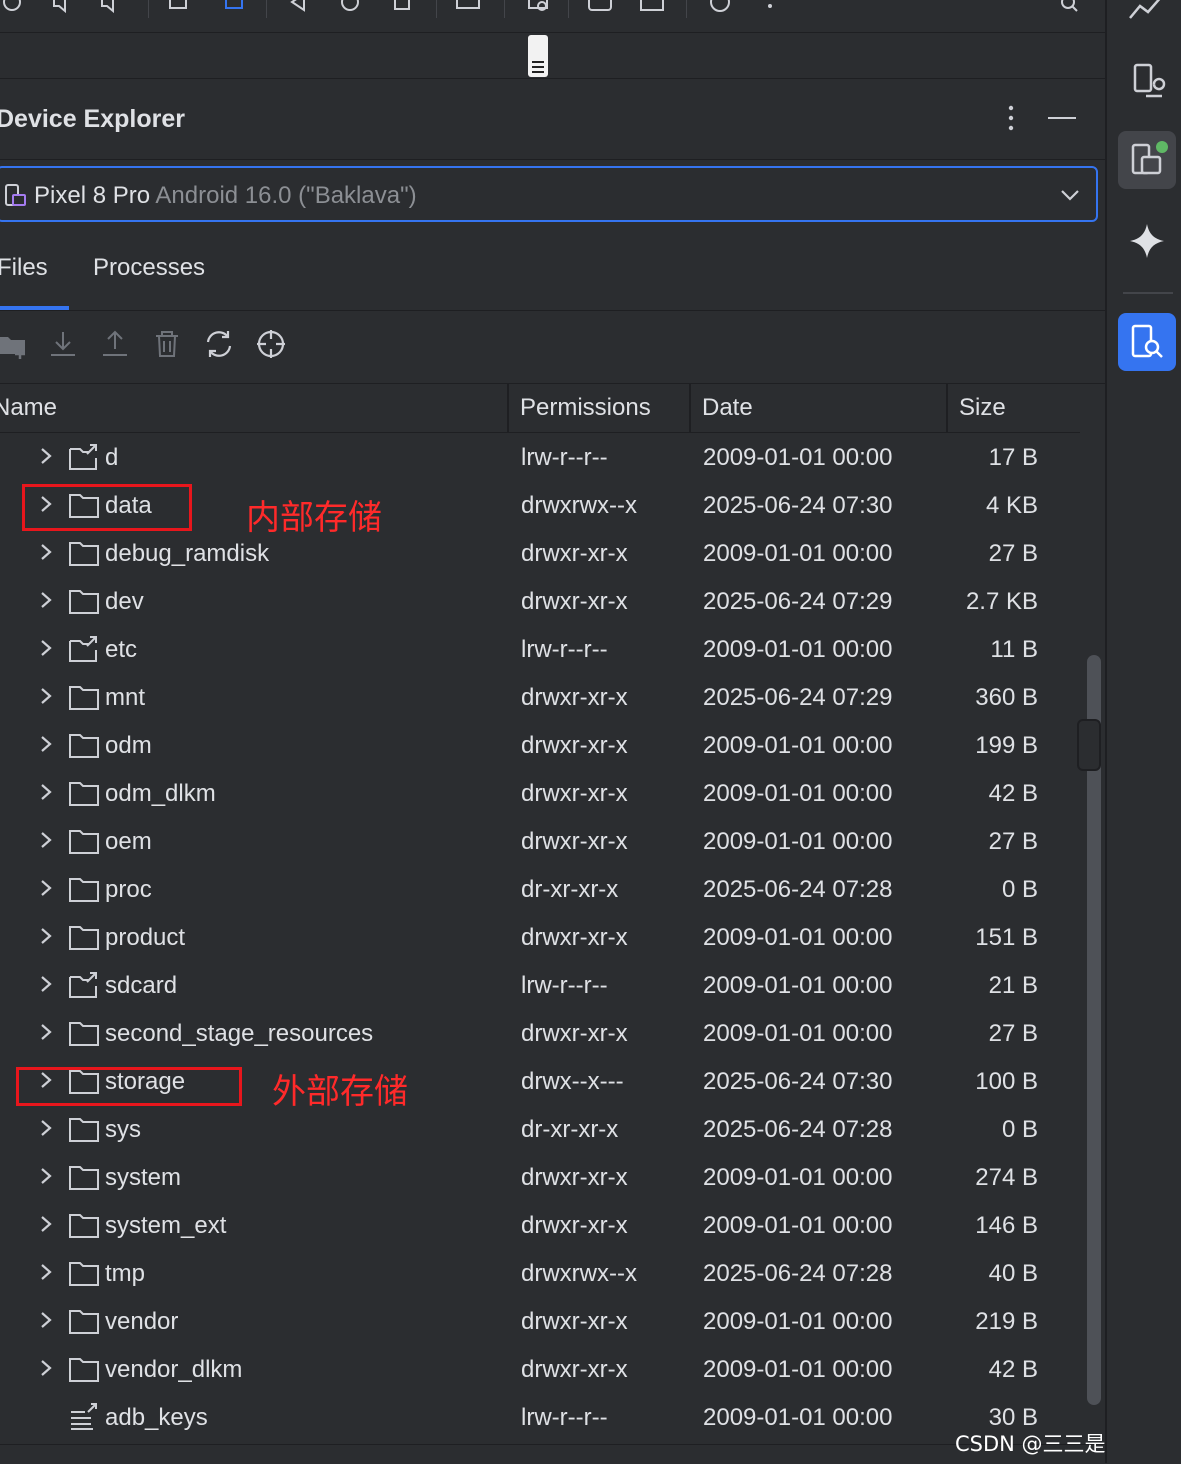 This screenshot has width=1181, height=1464. What do you see at coordinates (24, 268) in the screenshot?
I see `tab-files: Files` at bounding box center [24, 268].